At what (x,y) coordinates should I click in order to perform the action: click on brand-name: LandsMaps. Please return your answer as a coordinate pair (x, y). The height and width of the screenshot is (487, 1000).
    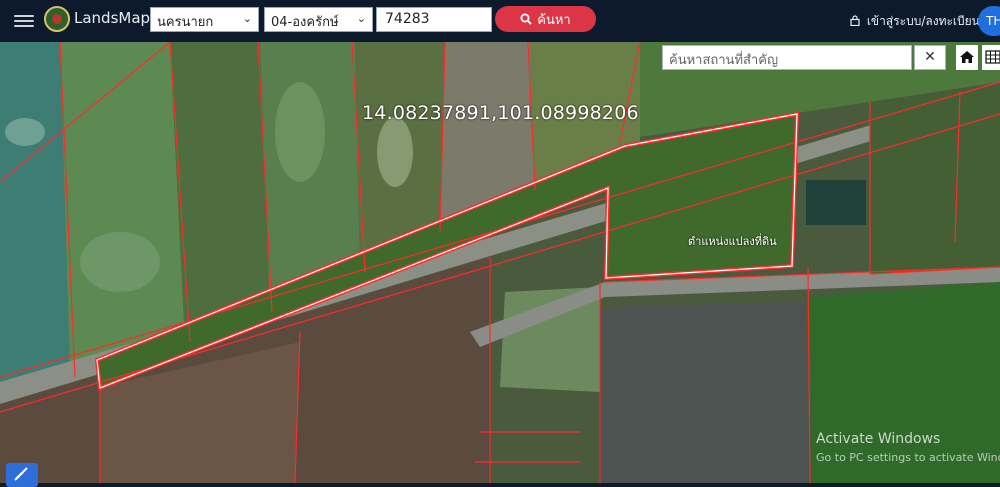
    Looking at the image, I should click on (116, 18).